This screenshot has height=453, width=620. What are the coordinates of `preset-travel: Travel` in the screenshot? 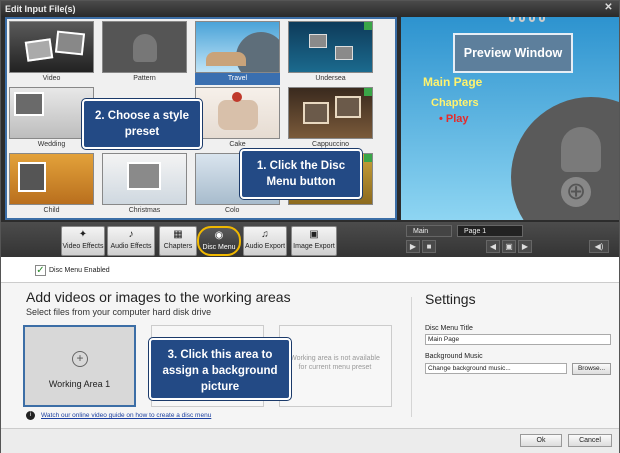 It's located at (237, 53).